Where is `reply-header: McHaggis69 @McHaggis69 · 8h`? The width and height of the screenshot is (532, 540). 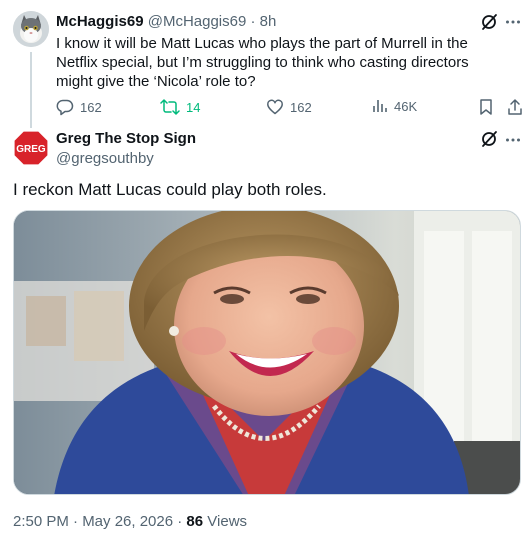 reply-header: McHaggis69 @McHaggis69 · 8h is located at coordinates (166, 22).